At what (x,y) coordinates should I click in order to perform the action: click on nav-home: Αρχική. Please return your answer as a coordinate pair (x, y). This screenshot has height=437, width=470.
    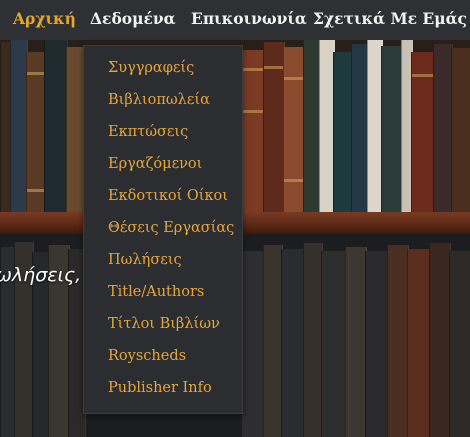
    Looking at the image, I should click on (44, 18).